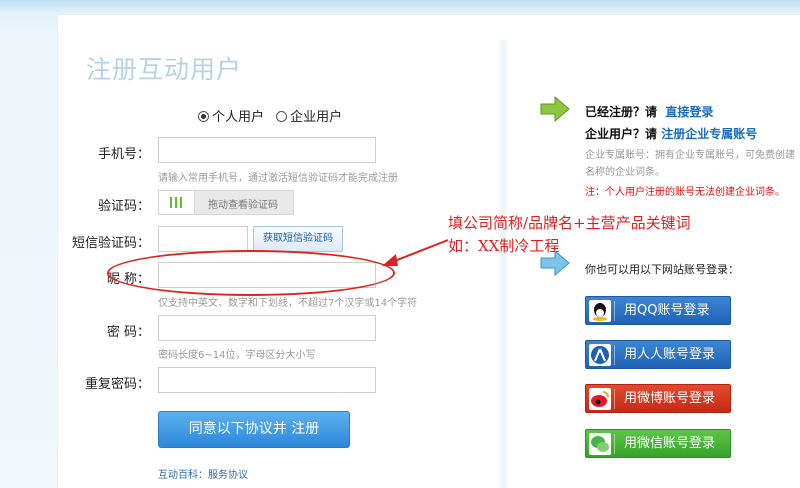  I want to click on renren-login-label: 用人人账号登录, so click(670, 354).